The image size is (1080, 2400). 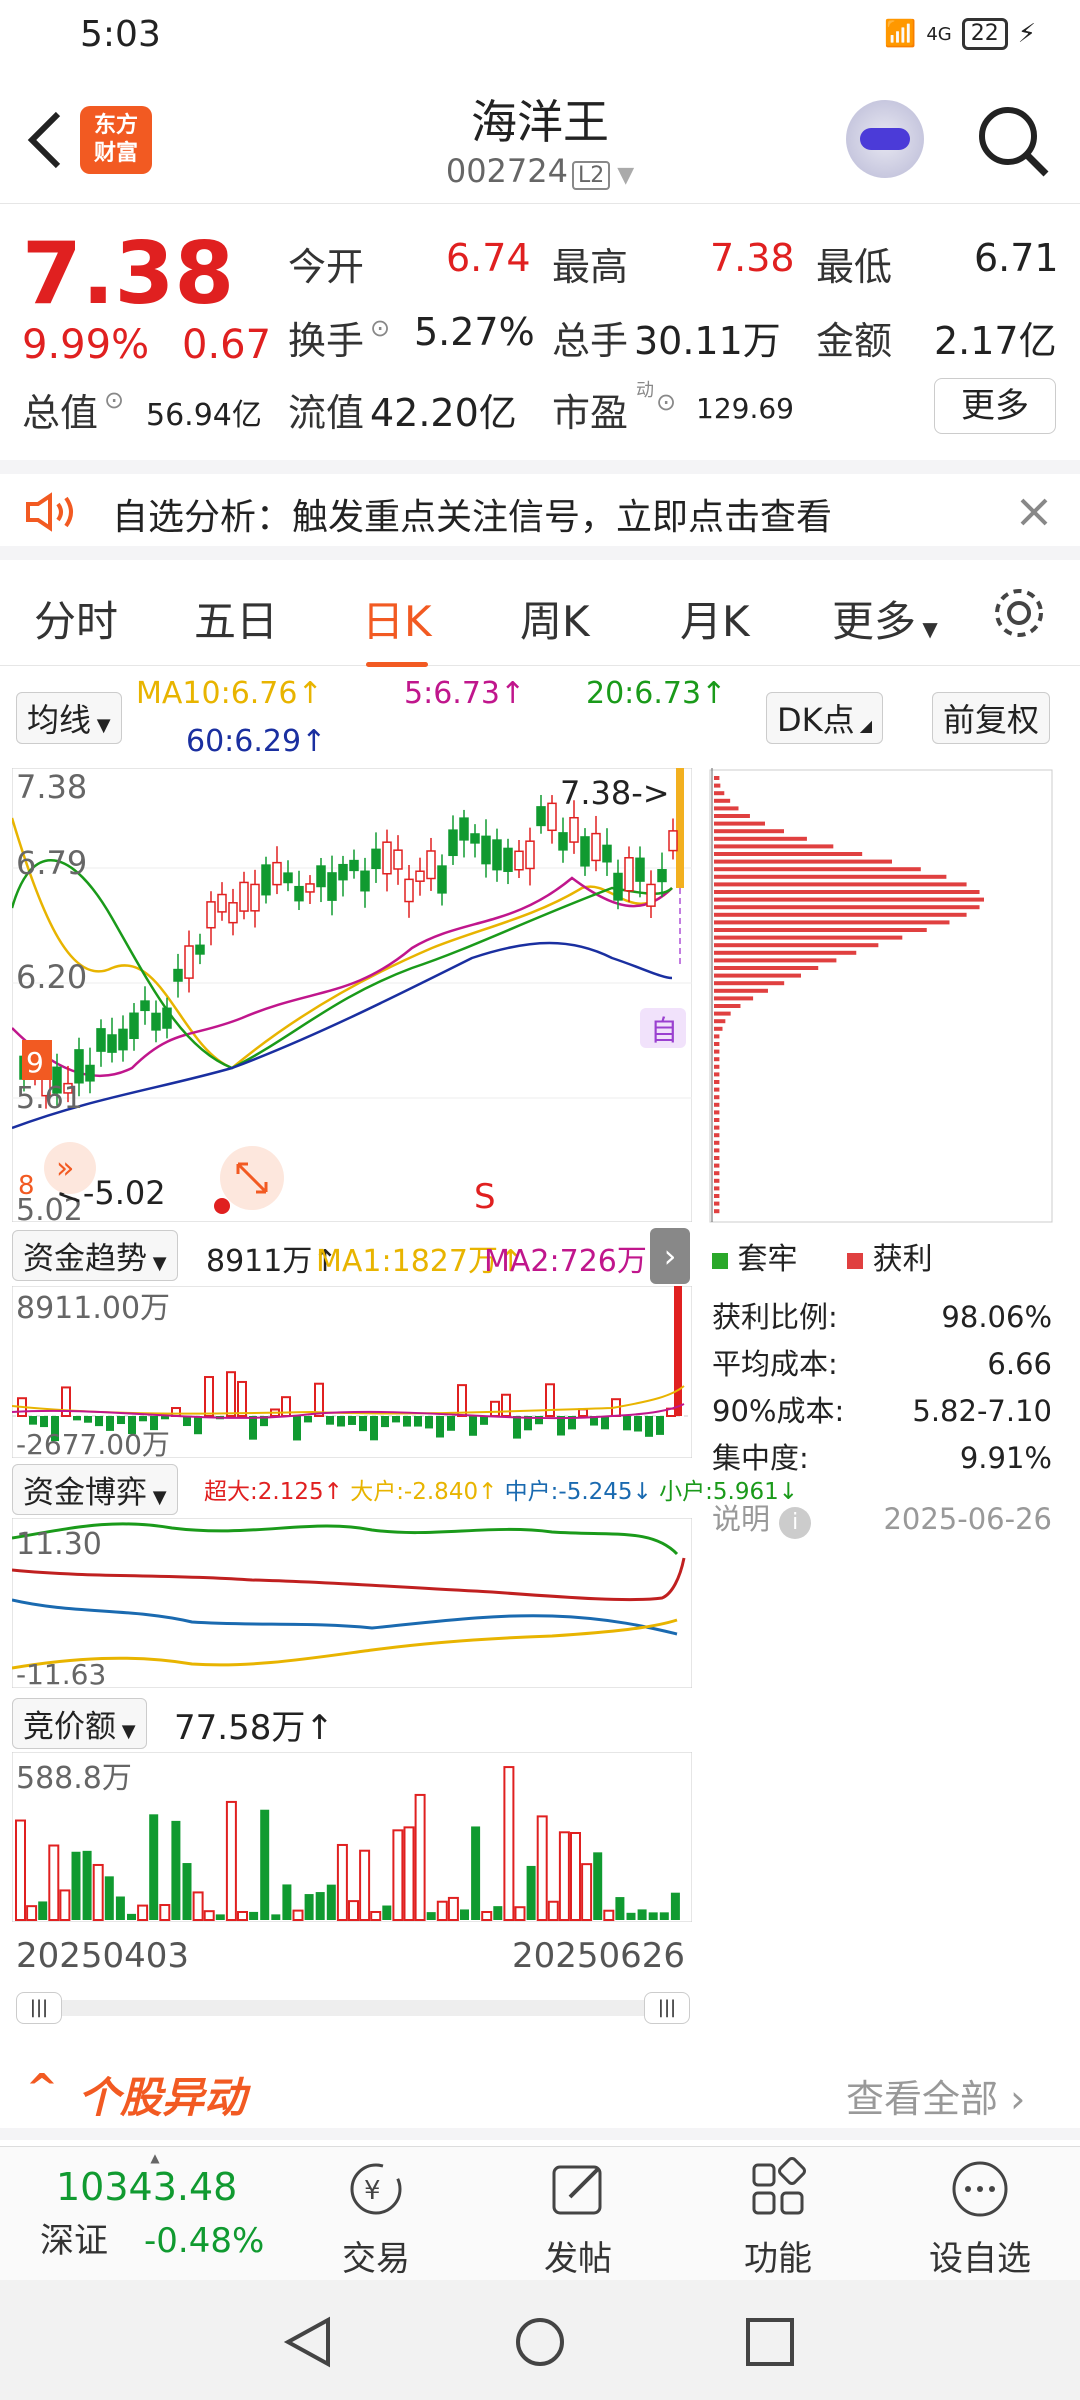 I want to click on tab-weekly-k: 周K, so click(x=555, y=618).